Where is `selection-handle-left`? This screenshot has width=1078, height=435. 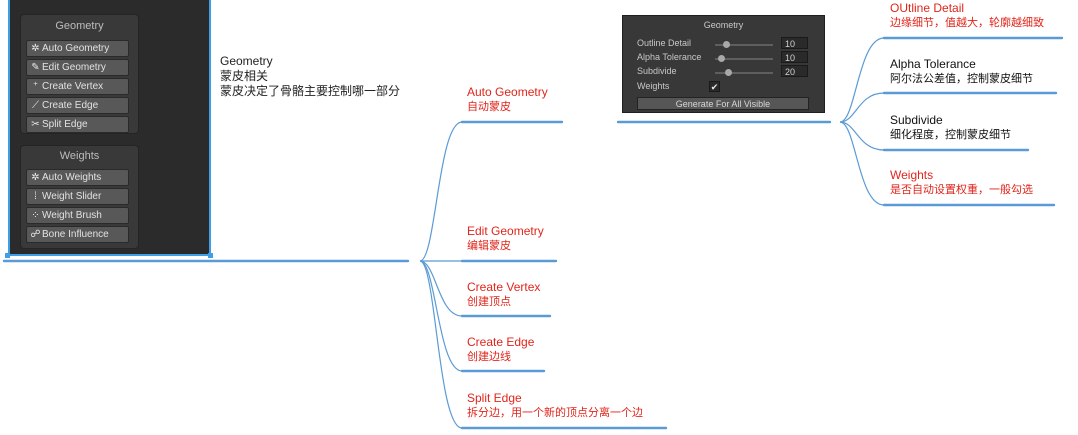
selection-handle-left is located at coordinates (7, 255).